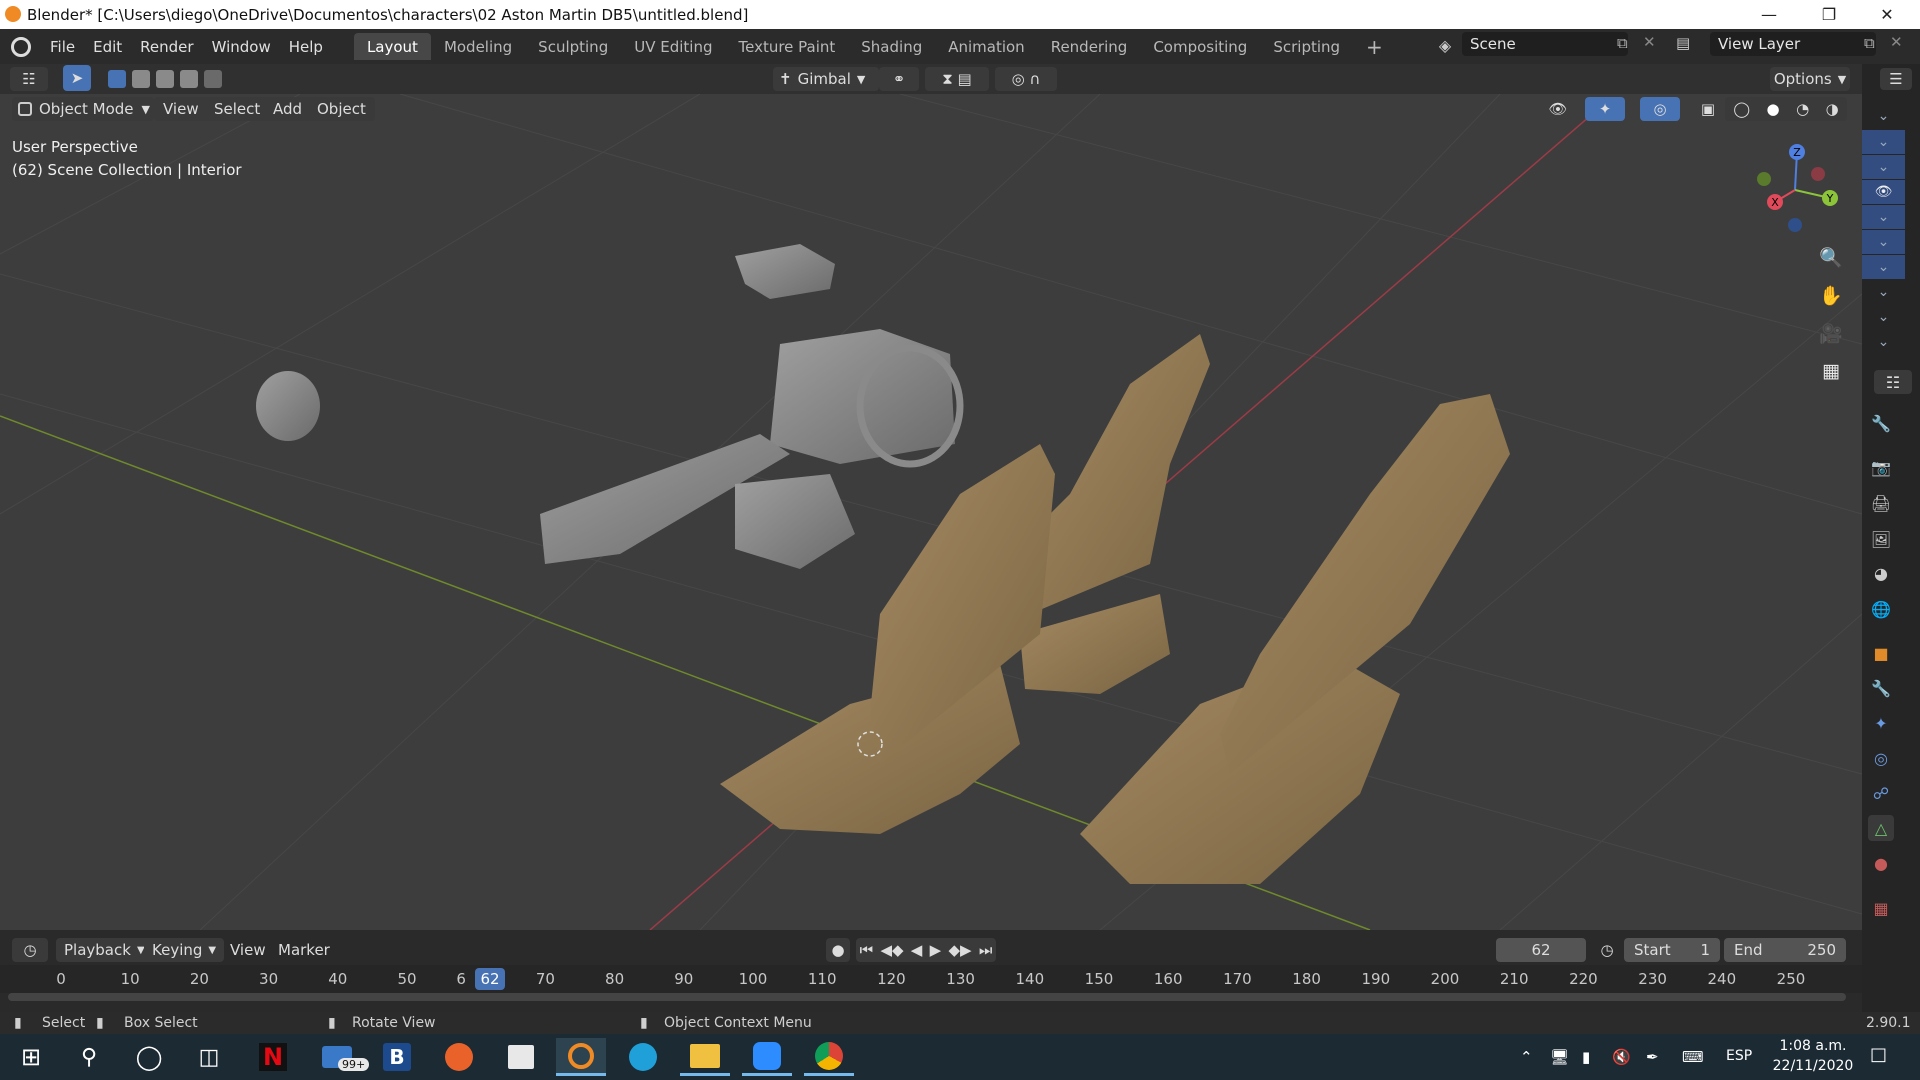 The height and width of the screenshot is (1080, 1920). What do you see at coordinates (1773, 109) in the screenshot?
I see `solid-shading-icon: ●` at bounding box center [1773, 109].